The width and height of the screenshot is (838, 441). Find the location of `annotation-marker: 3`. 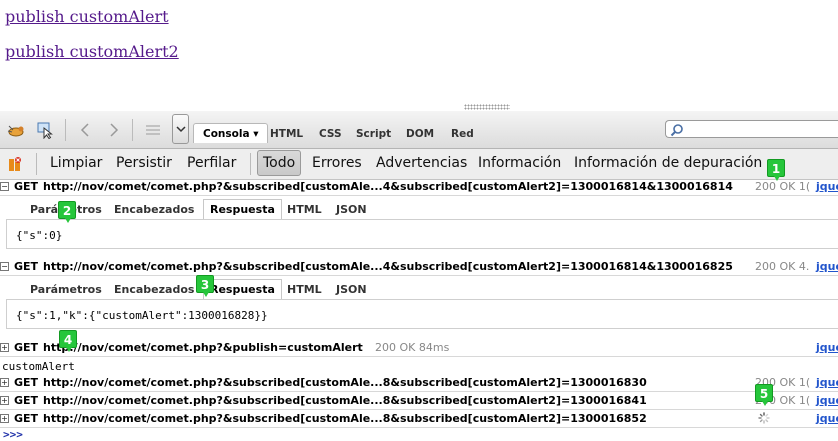

annotation-marker: 3 is located at coordinates (205, 286).